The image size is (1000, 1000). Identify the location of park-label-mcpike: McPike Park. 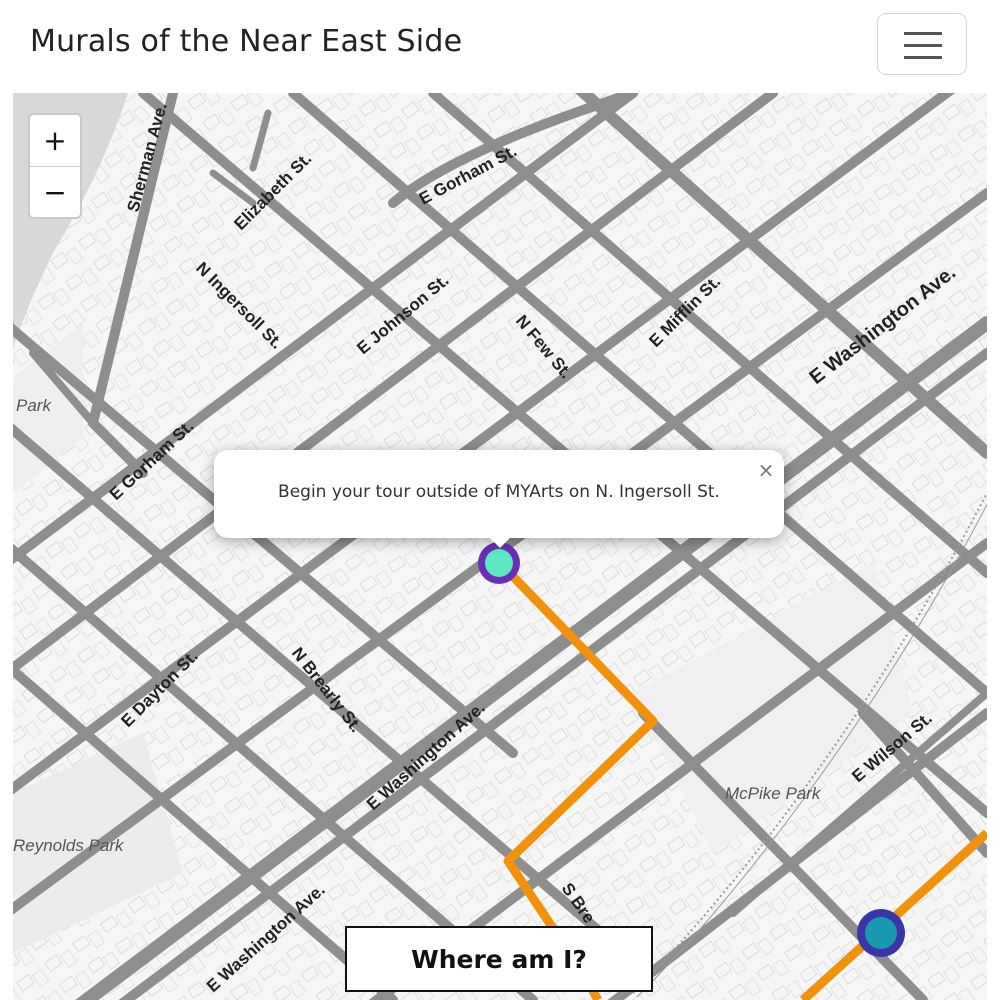
(773, 793).